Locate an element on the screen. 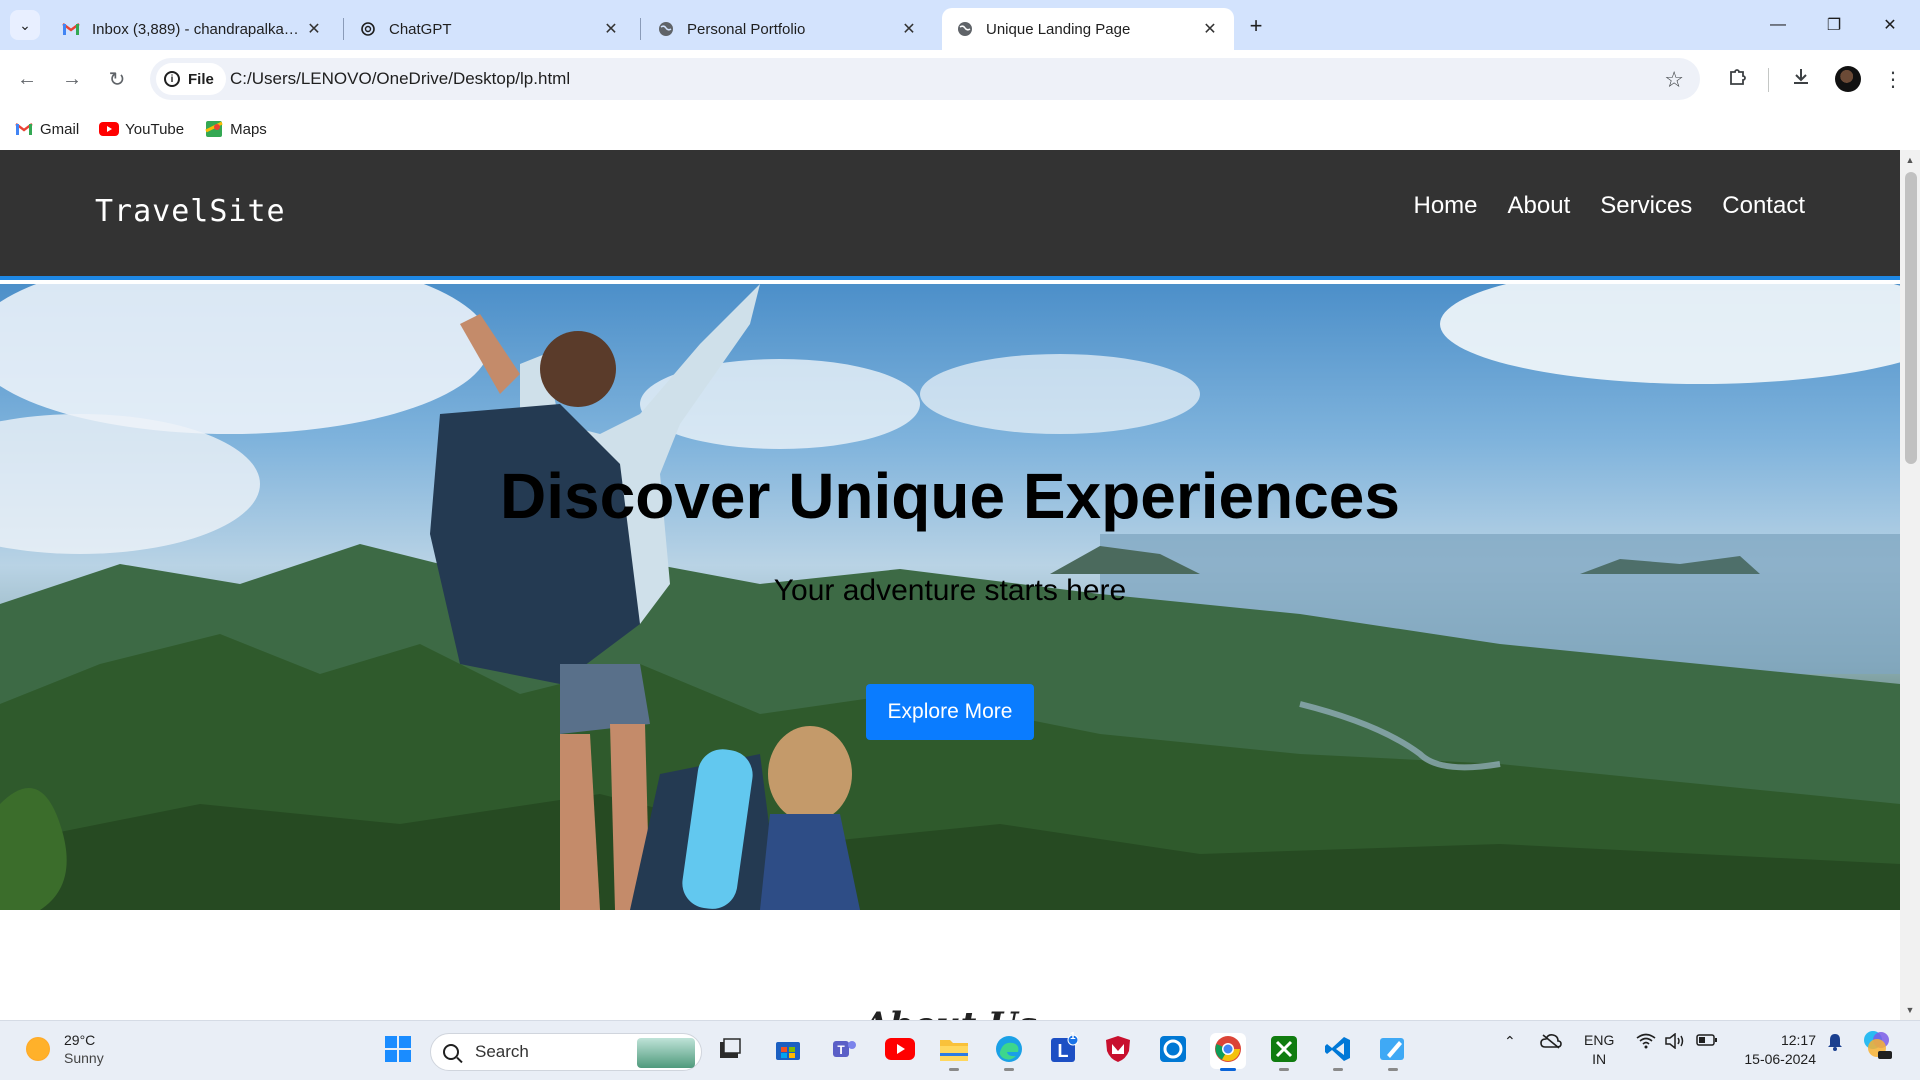  site-header: TravelSite Home About Services Contact is located at coordinates (950, 215).